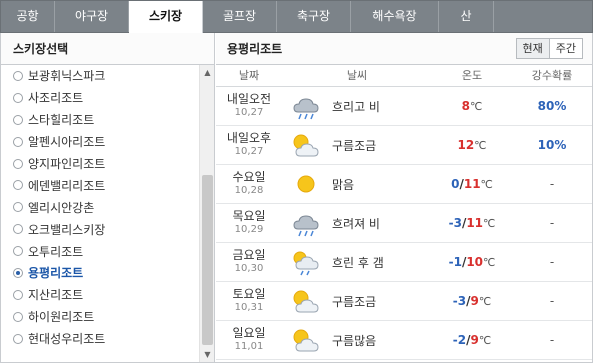 The width and height of the screenshot is (593, 363). I want to click on weather-cell: 구름조금, so click(357, 301).